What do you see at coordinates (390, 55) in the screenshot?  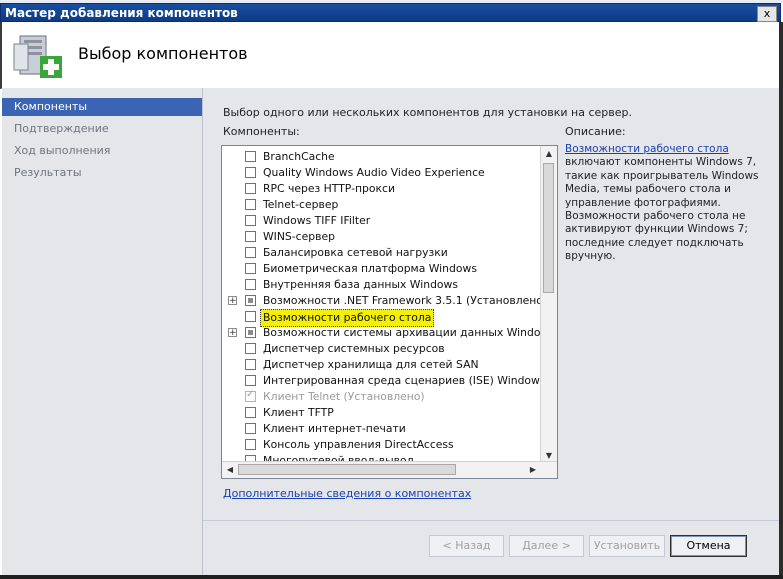 I see `wizard-header: Выбор компонентов` at bounding box center [390, 55].